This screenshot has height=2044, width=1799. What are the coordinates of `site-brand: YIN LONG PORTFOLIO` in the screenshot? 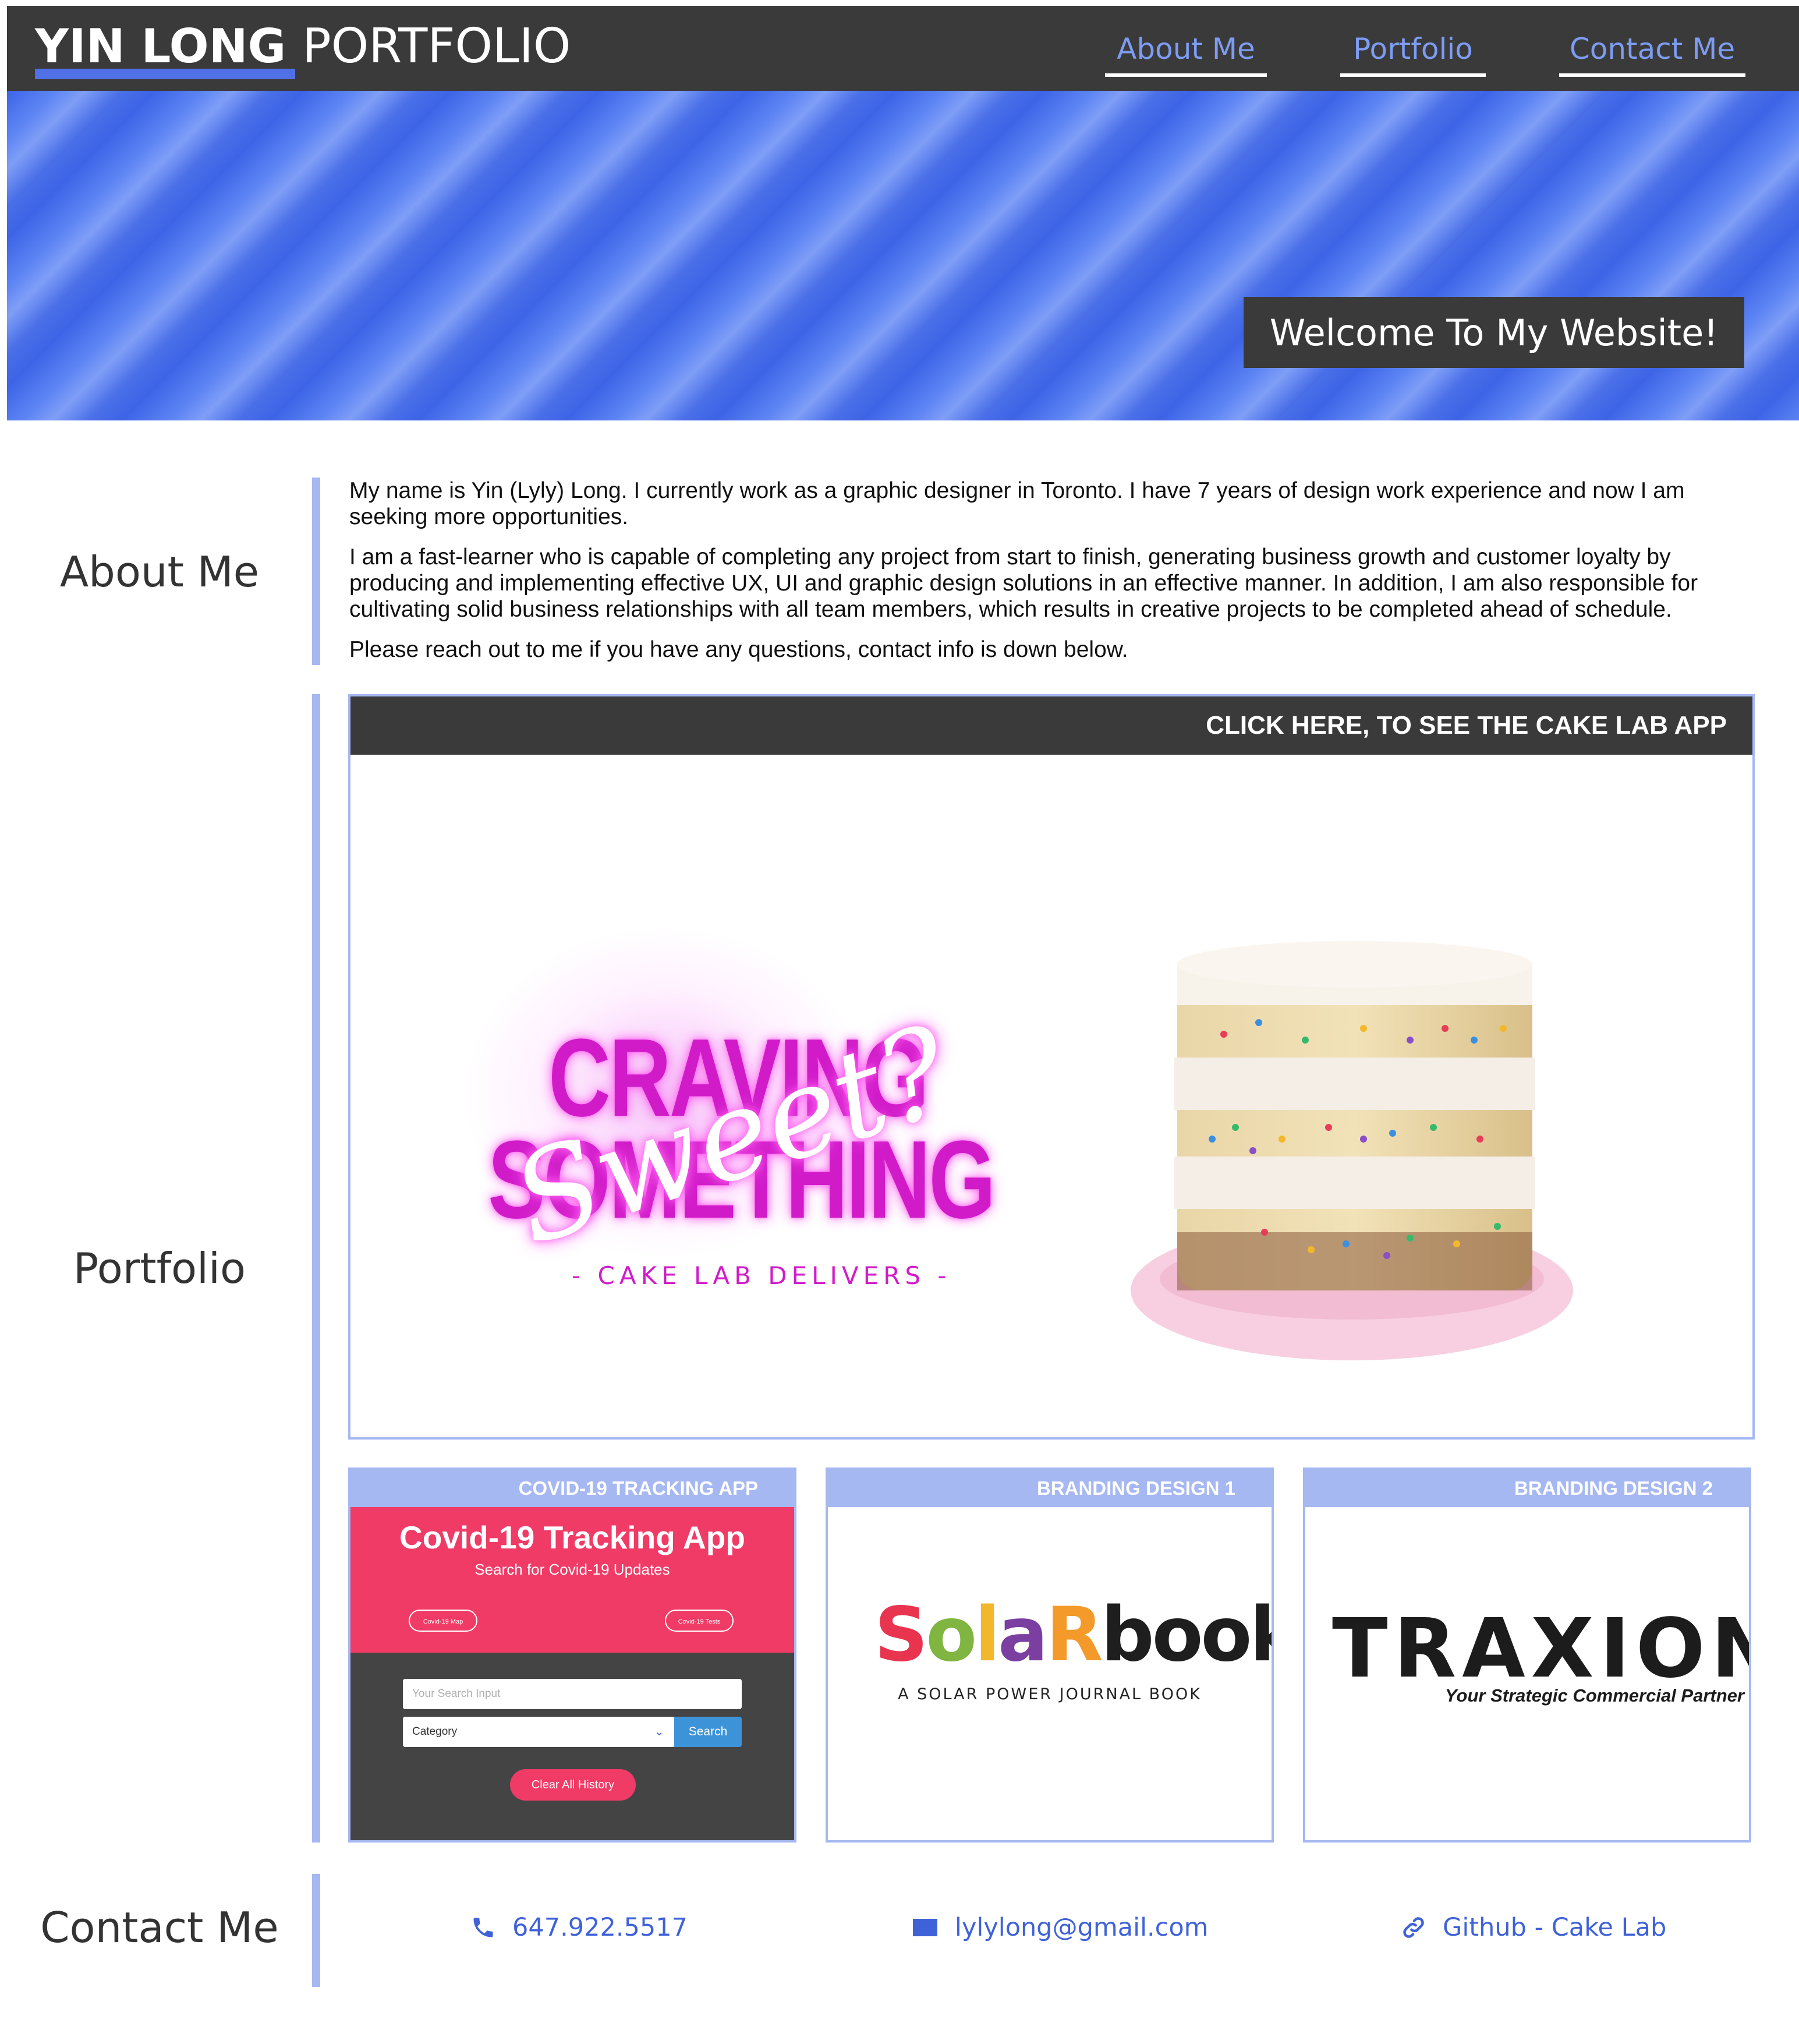 It's located at (303, 46).